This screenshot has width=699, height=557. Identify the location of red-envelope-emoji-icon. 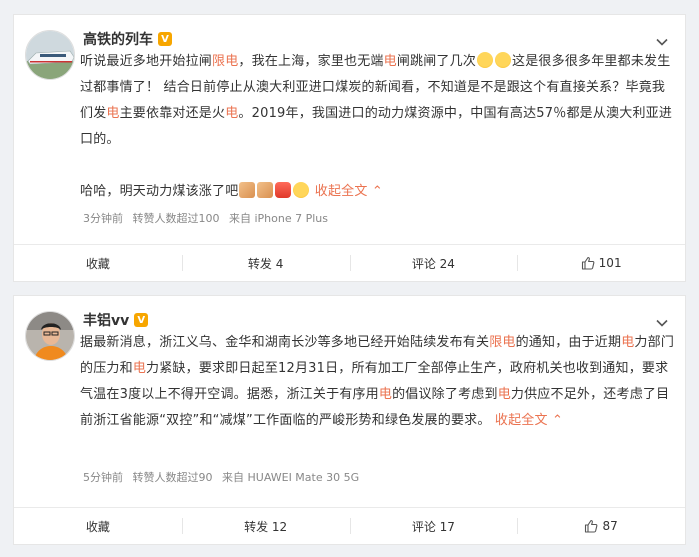
(283, 190).